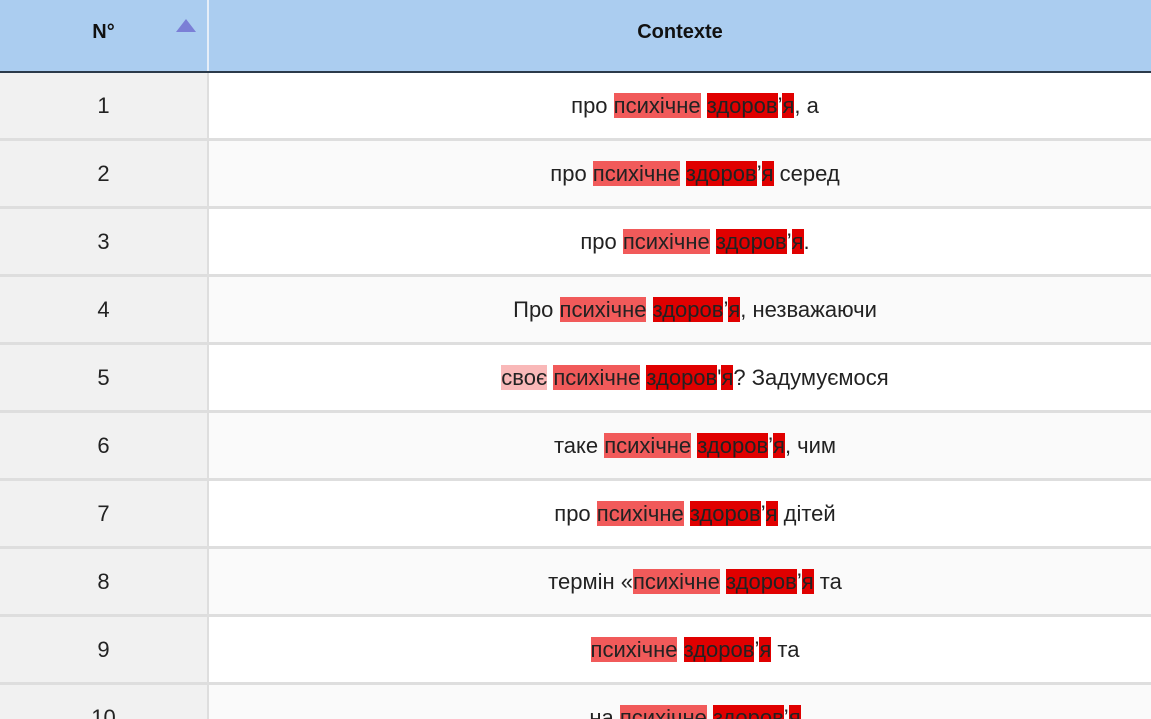  I want to click on row-number: 2, so click(104, 173).